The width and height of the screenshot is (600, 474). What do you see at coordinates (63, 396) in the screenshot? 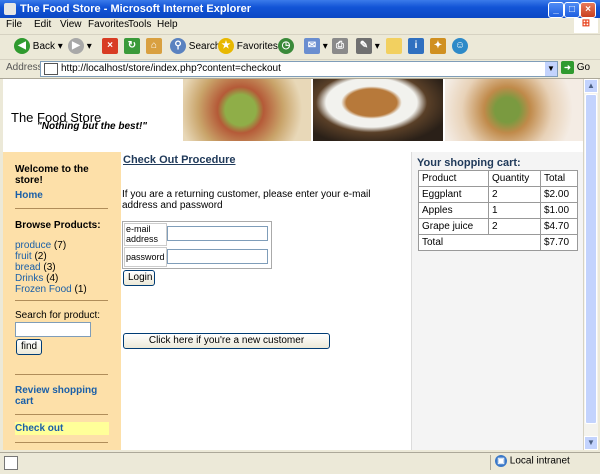
I see `review-cart-link: Review shopping cart` at bounding box center [63, 396].